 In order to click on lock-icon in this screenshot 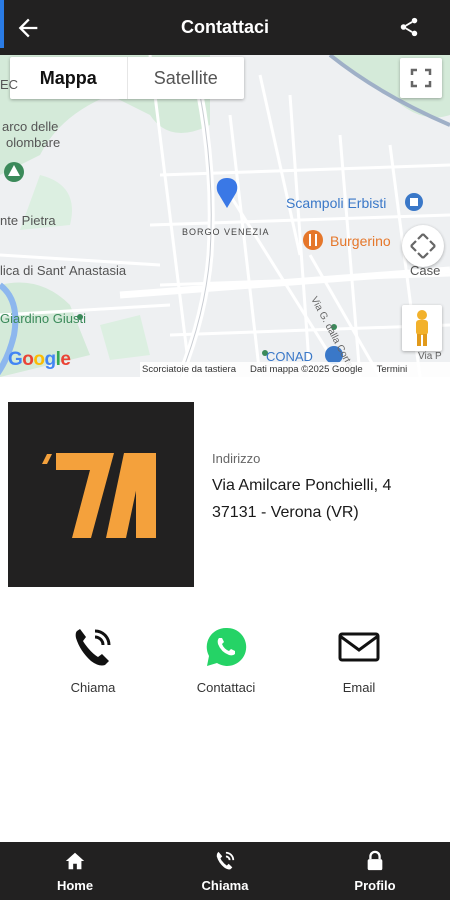, I will do `click(375, 860)`.